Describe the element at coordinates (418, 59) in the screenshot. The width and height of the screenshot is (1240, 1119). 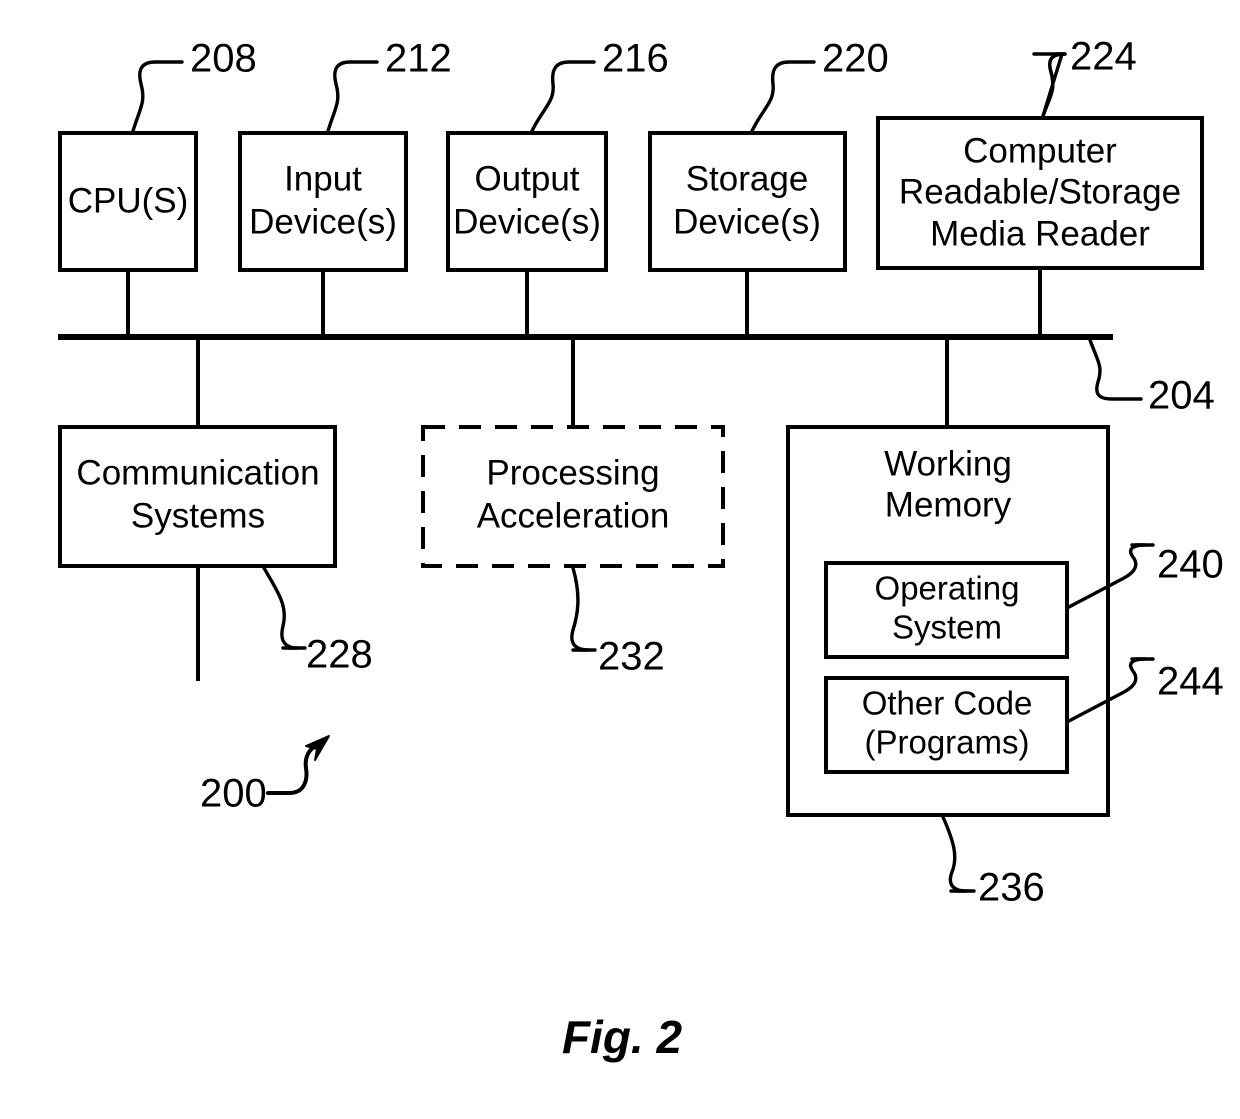
I see `ref-number-212: 212` at that location.